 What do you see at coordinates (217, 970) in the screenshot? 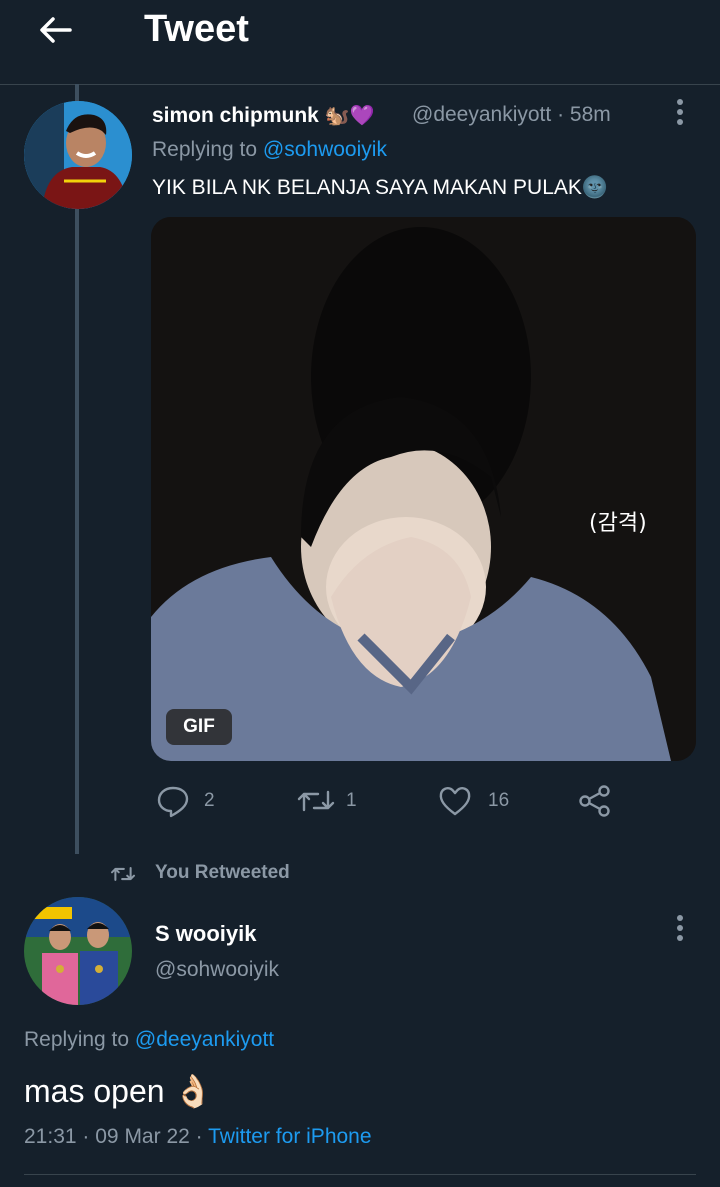
I see `main-author-handle: @sohwooiyik` at bounding box center [217, 970].